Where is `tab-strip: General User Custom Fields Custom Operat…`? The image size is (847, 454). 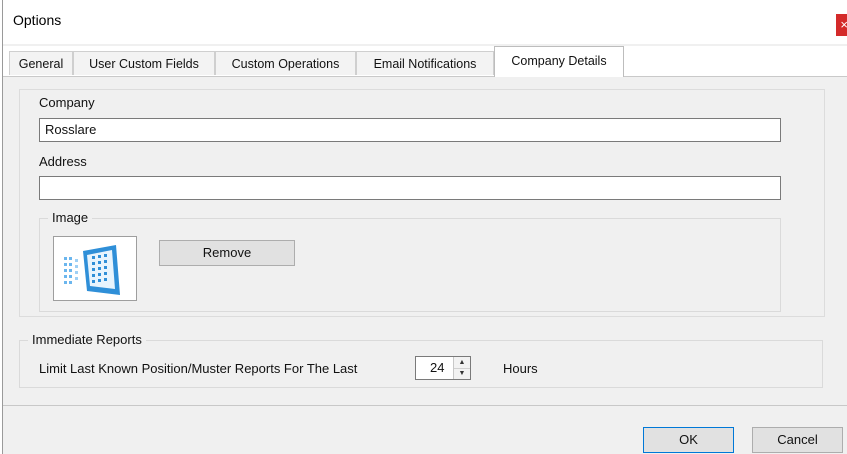
tab-strip: General User Custom Fields Custom Operat… is located at coordinates (425, 61).